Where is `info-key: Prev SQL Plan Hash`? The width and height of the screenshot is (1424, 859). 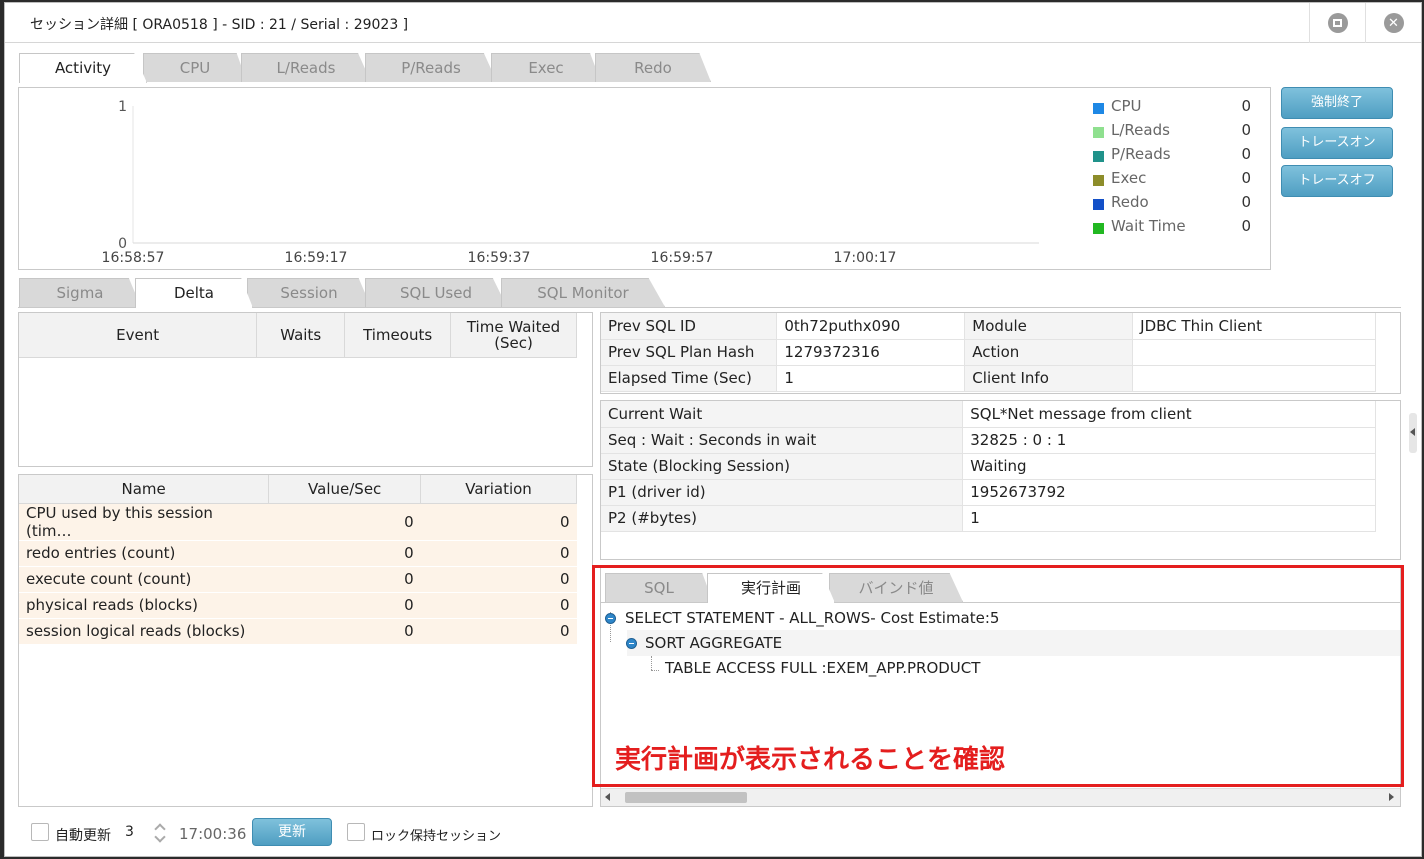
info-key: Prev SQL Plan Hash is located at coordinates (689, 352).